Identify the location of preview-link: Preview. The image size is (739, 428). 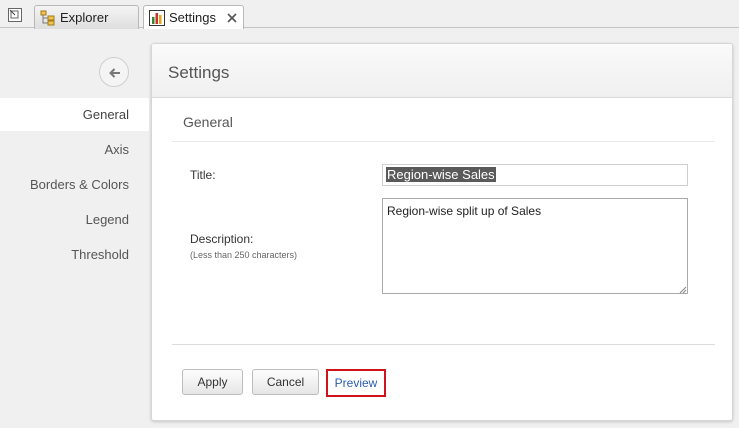
(356, 383).